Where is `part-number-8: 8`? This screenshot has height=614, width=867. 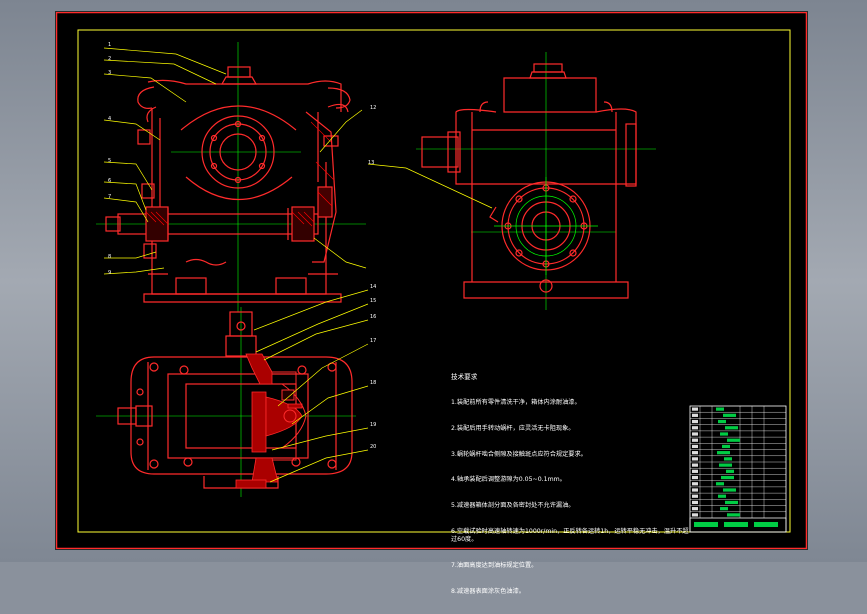 part-number-8: 8 is located at coordinates (109, 257).